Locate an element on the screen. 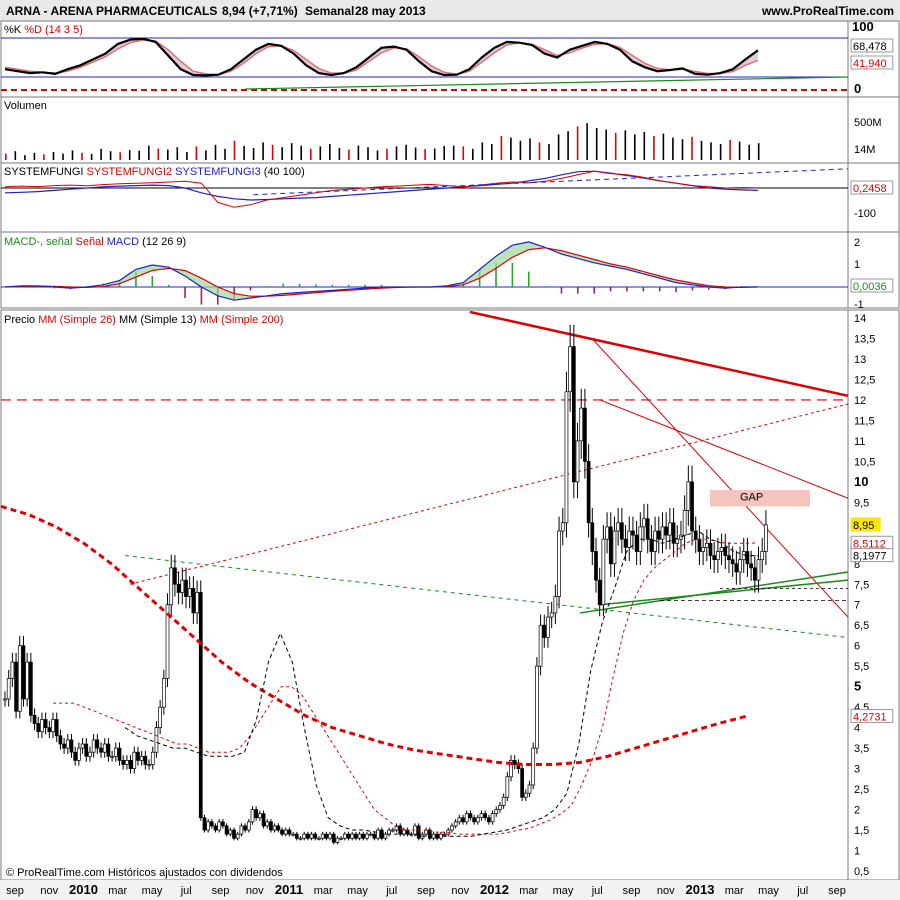 The height and width of the screenshot is (900, 900). stoch-d-value: 41,940 is located at coordinates (870, 64).